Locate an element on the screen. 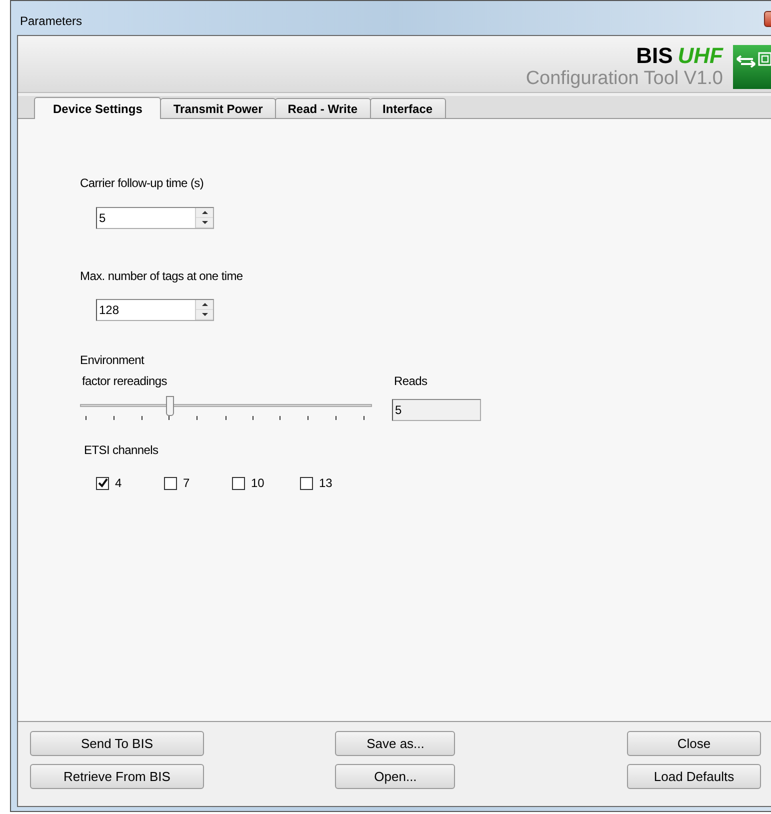  tab: Transmit Power is located at coordinates (218, 108).